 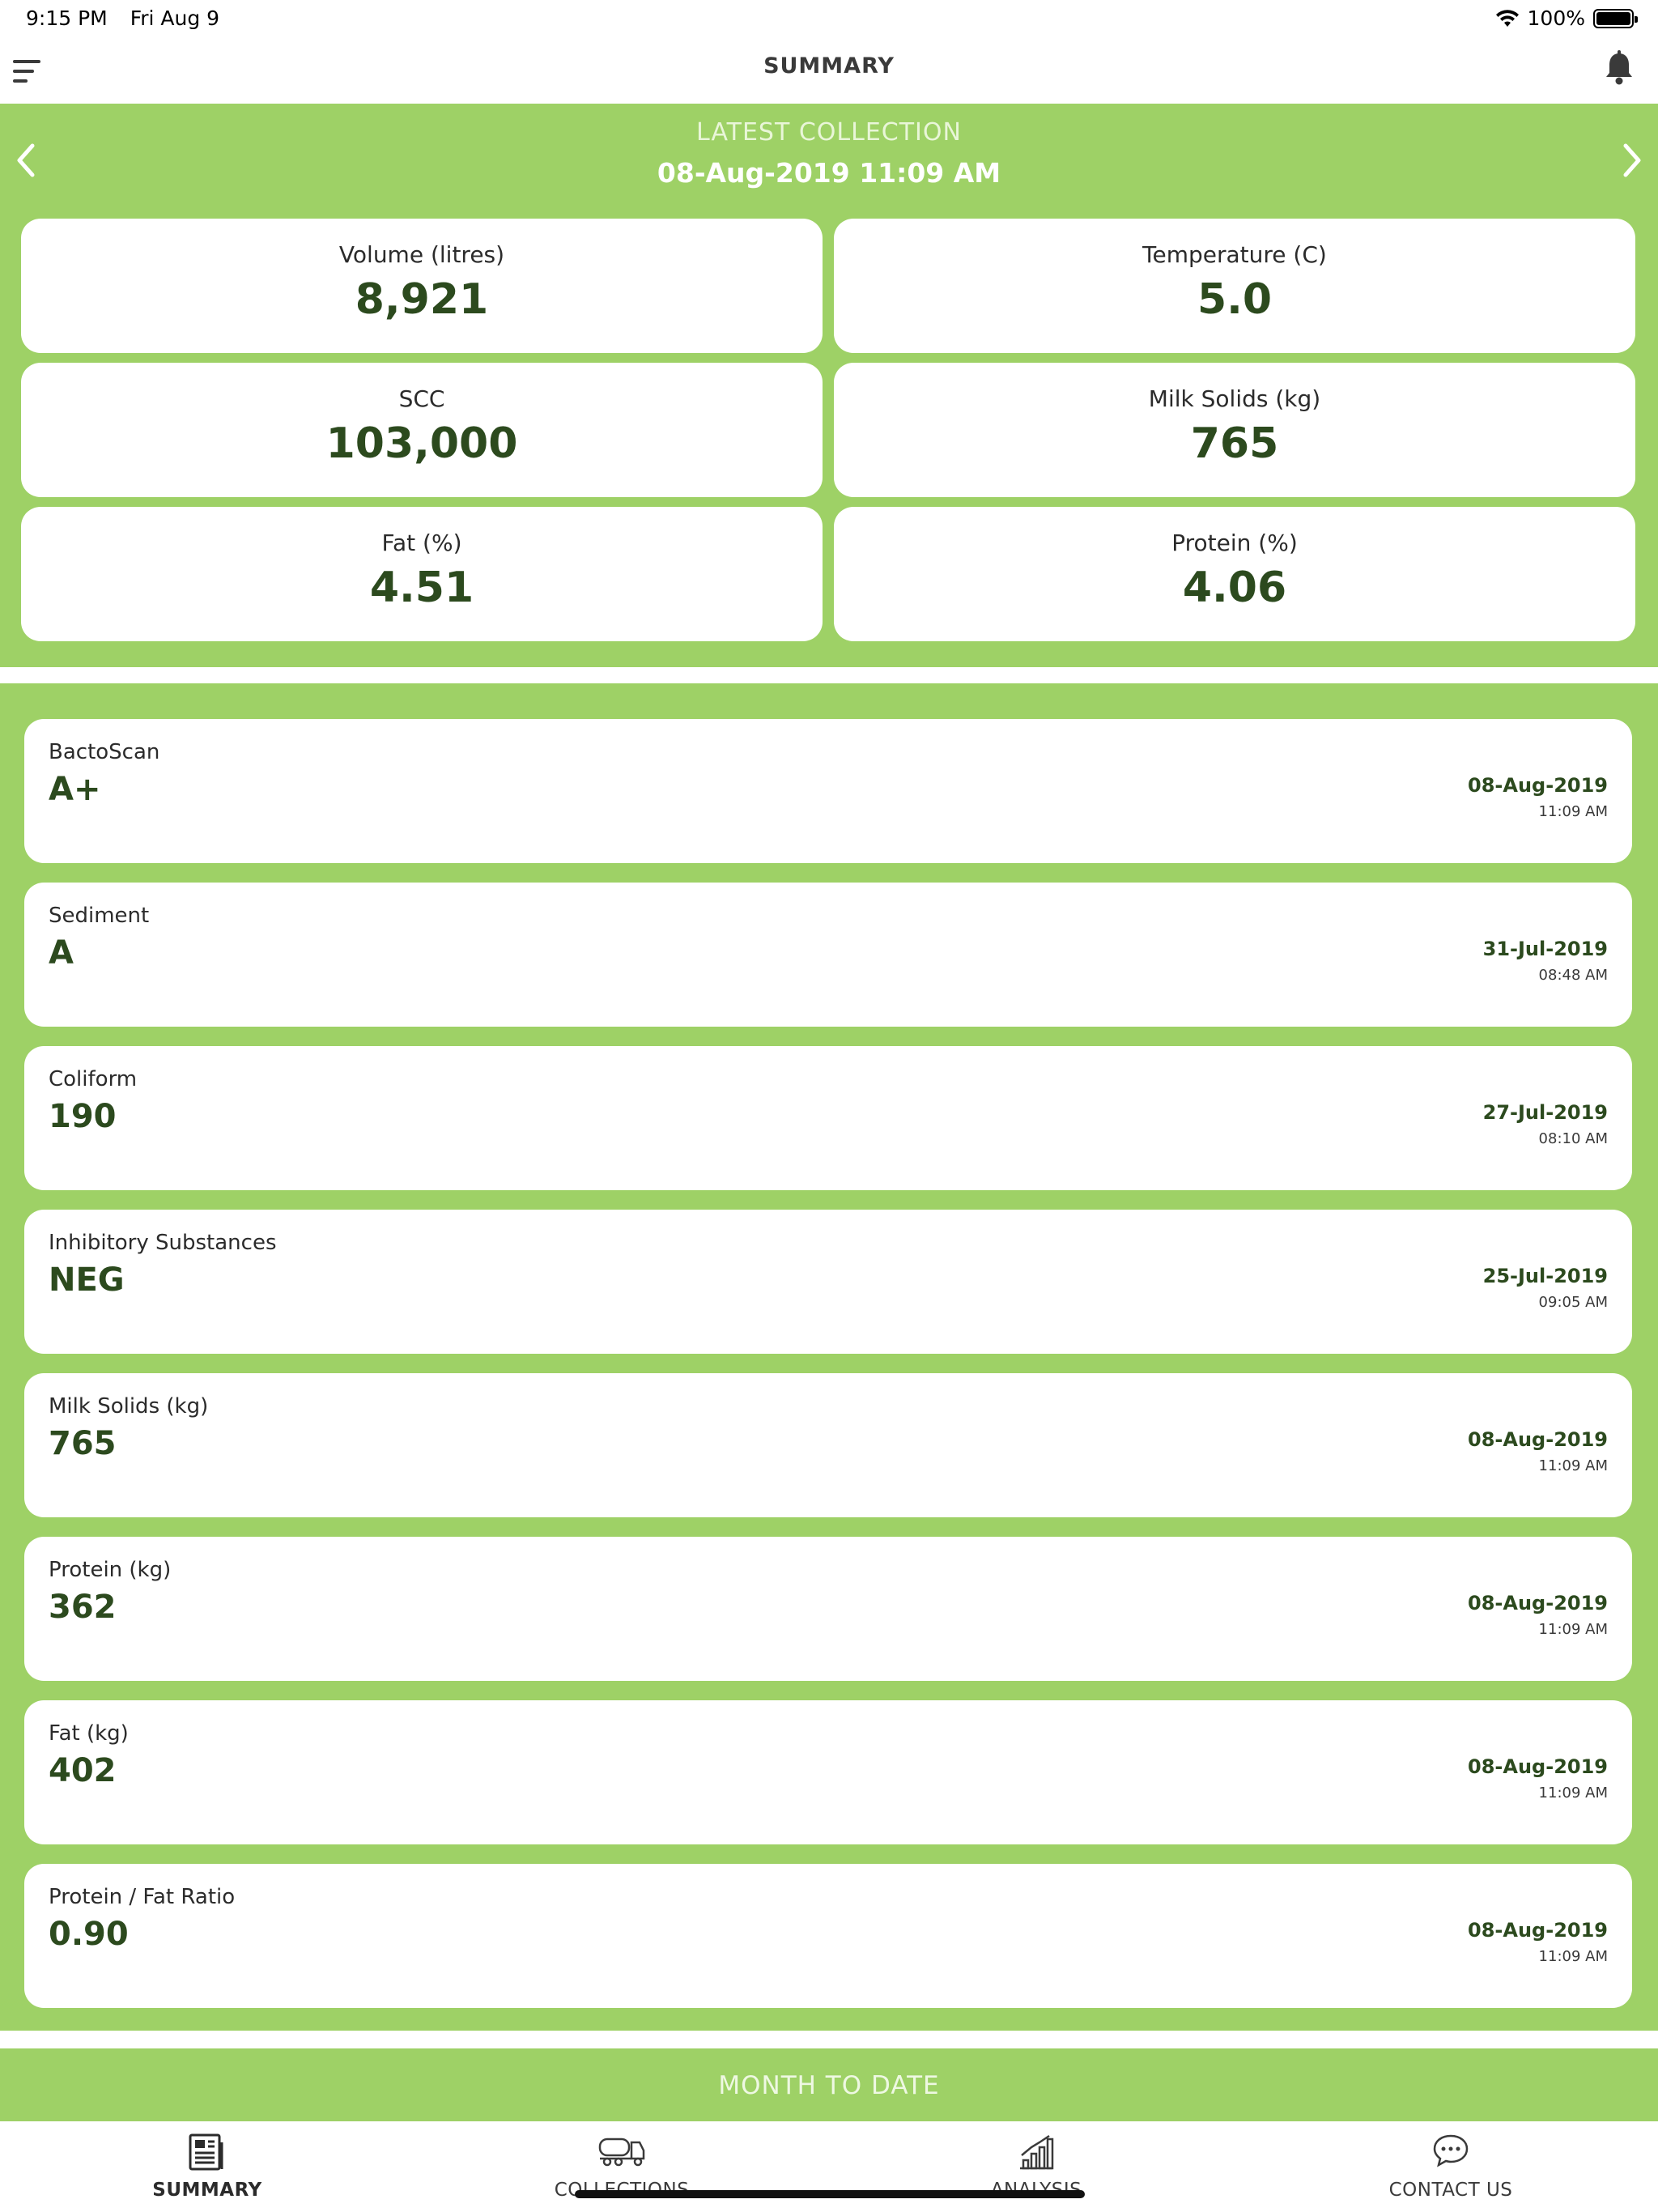 What do you see at coordinates (75, 790) in the screenshot?
I see `item-value: A+` at bounding box center [75, 790].